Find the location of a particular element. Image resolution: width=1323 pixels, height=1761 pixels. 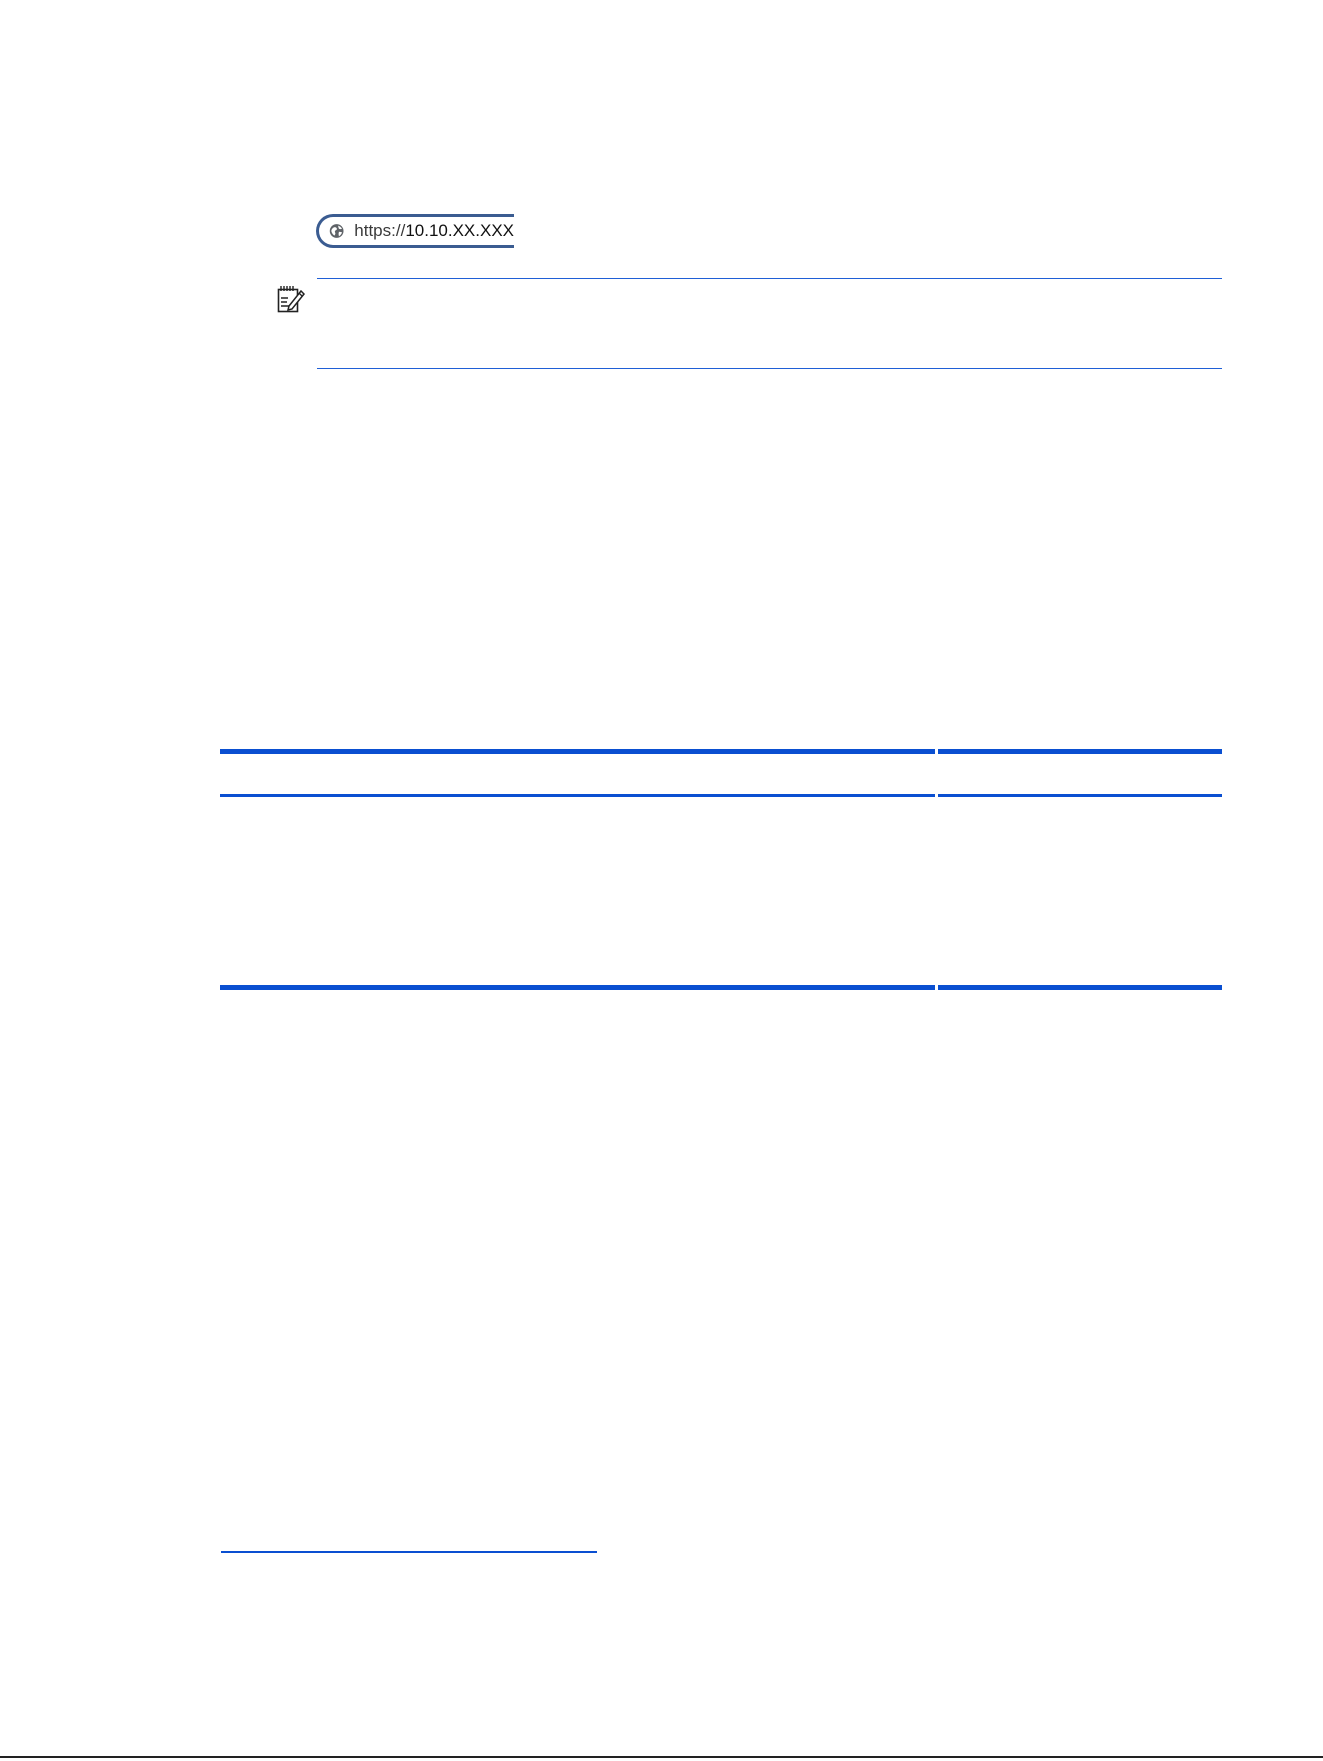

url-host: 10.10.XX.XXX is located at coordinates (459, 230).